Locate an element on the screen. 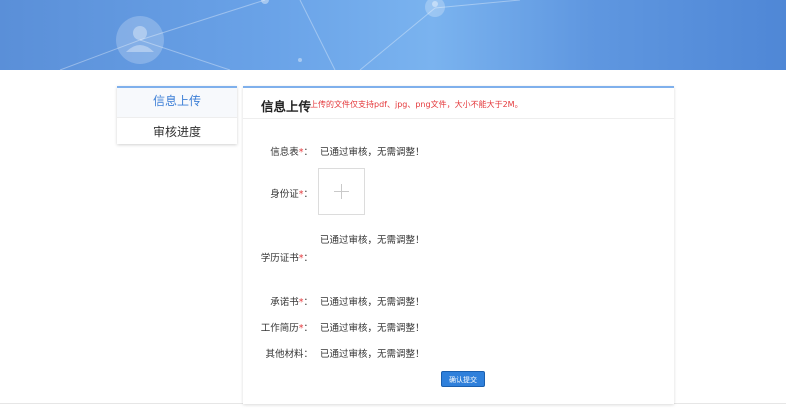  confirm-submit-button: 确认提交 is located at coordinates (463, 379).